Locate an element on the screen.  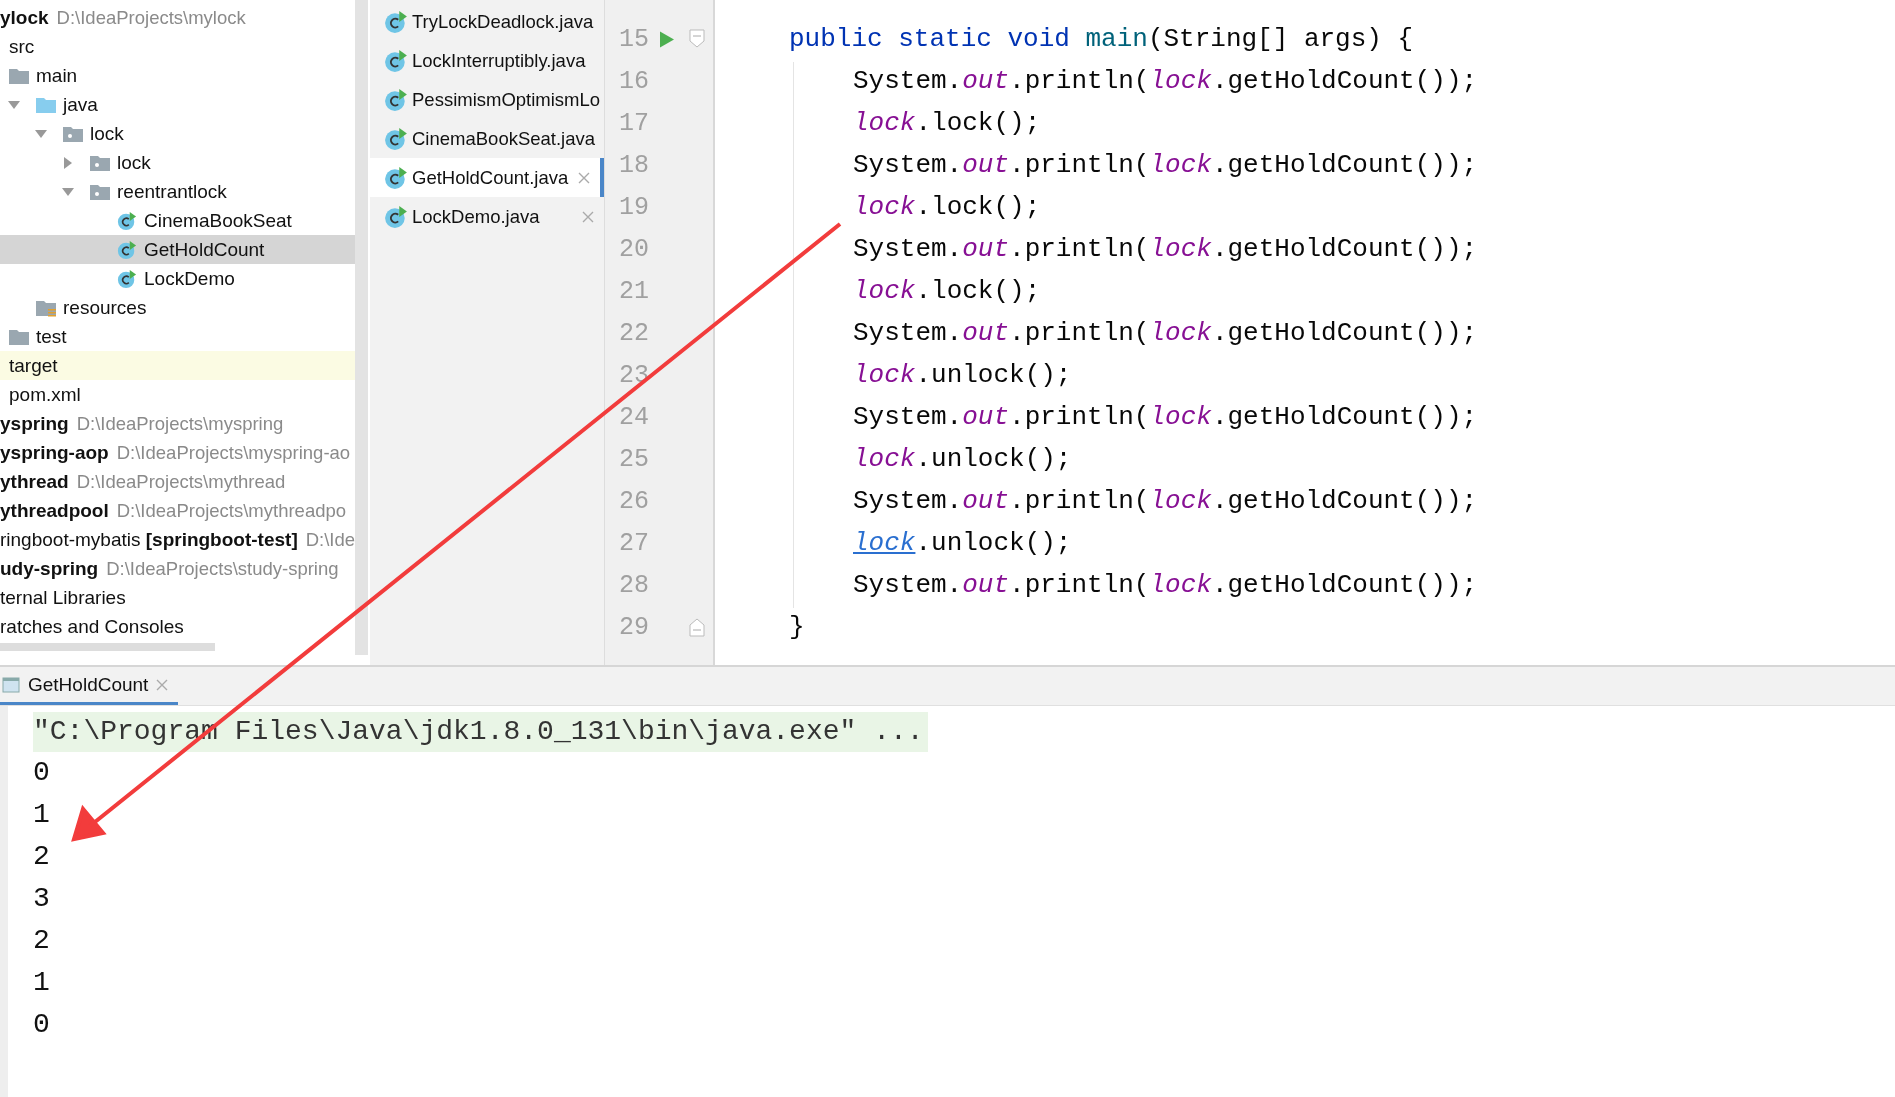
tree-item: CinemaBookSeat is located at coordinates (177, 220).